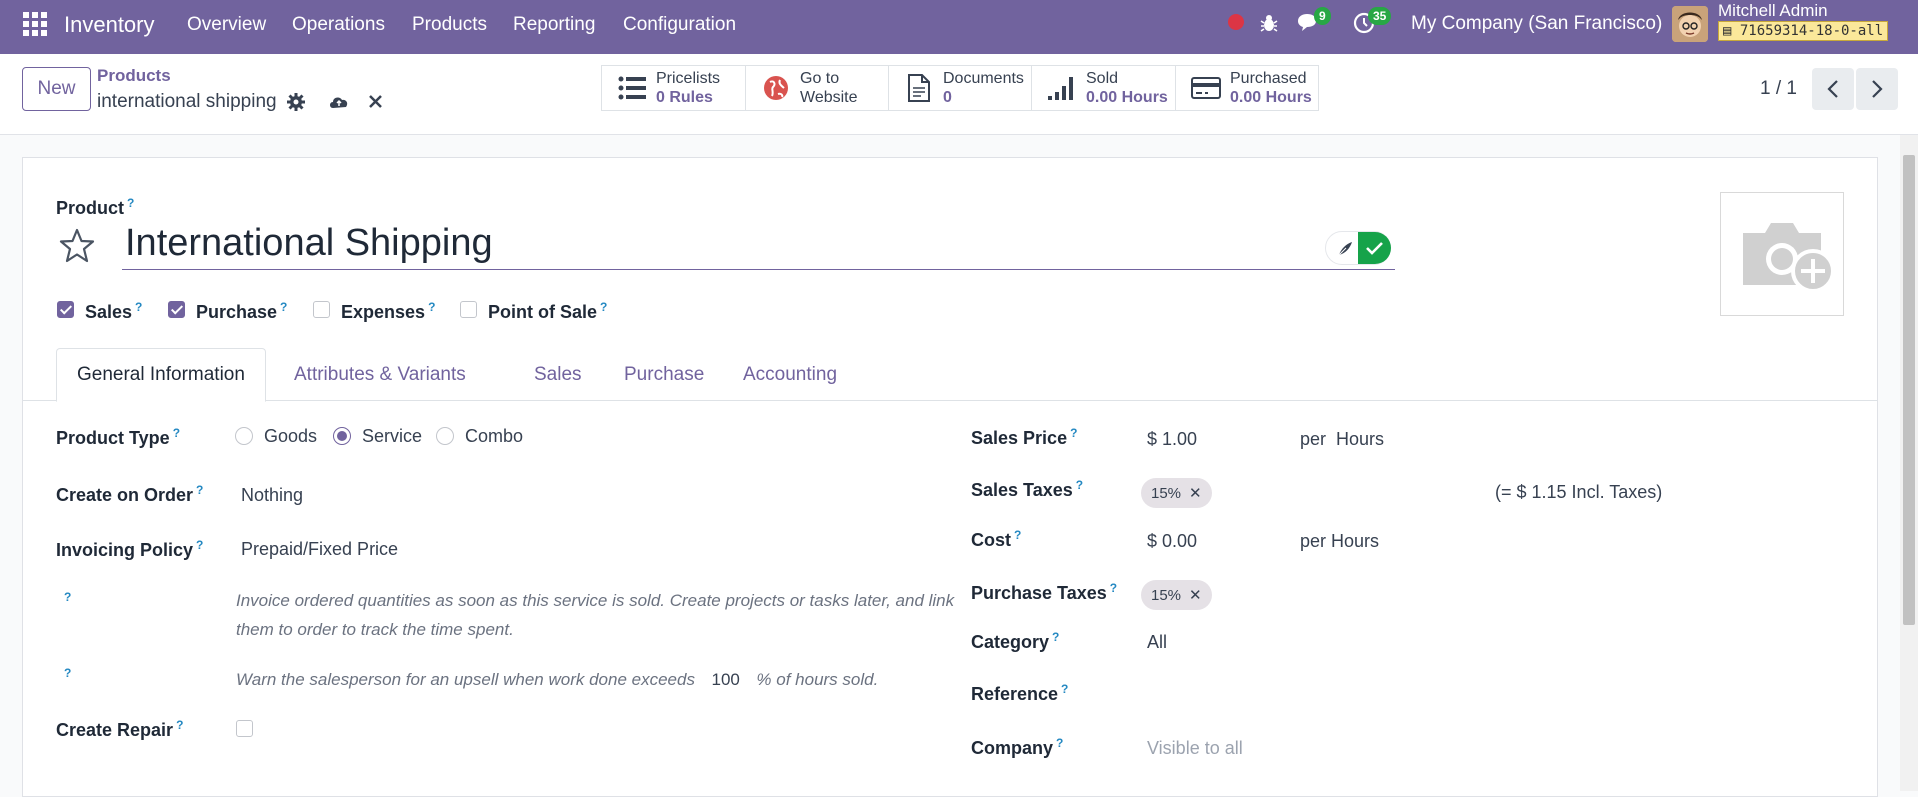 The width and height of the screenshot is (1918, 797). I want to click on invoicing-policy-label: Invoicing Policy?, so click(130, 549).